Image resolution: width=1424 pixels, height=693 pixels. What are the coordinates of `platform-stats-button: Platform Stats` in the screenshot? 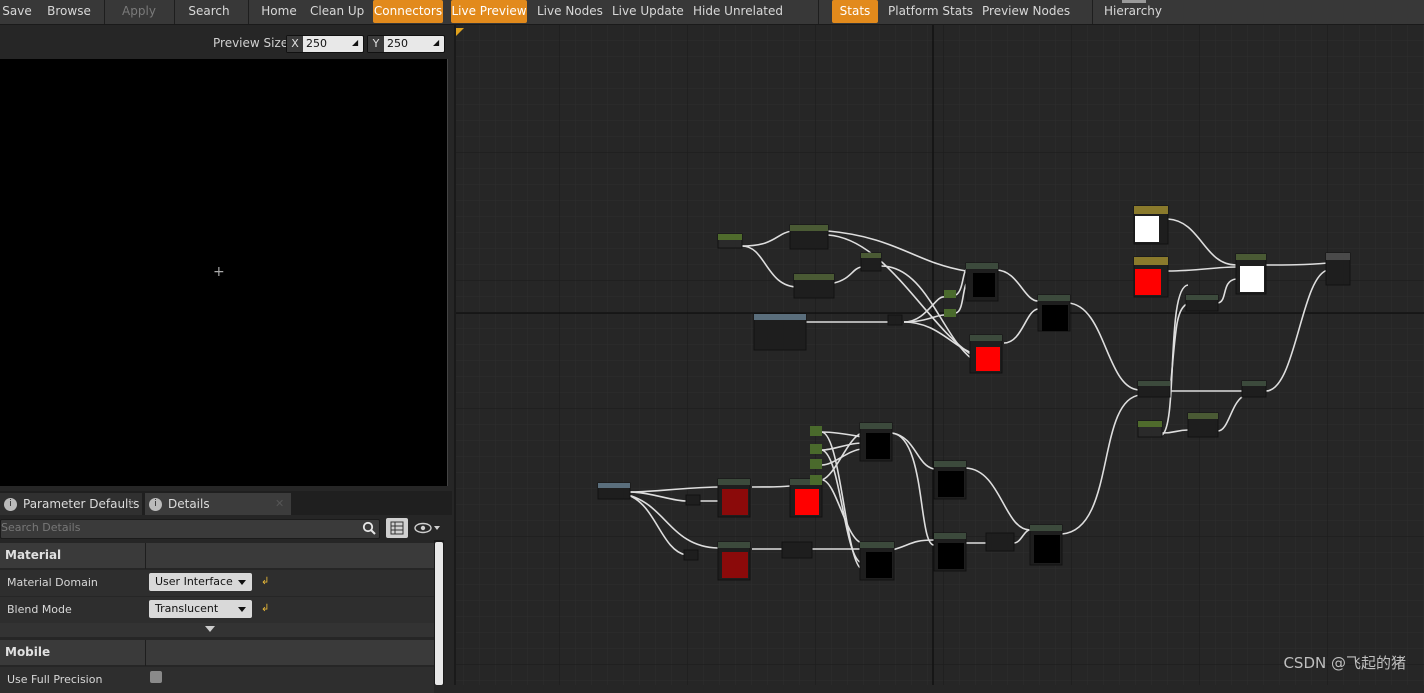 It's located at (930, 11).